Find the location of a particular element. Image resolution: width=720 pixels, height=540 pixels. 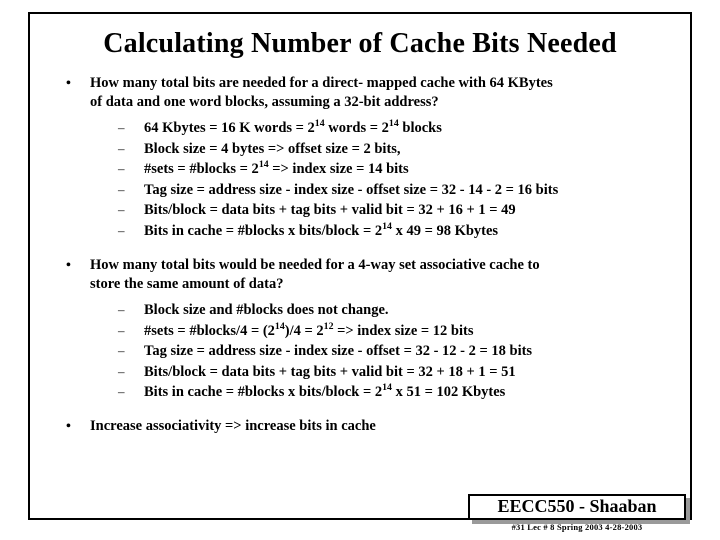

sub-item-text: Block size and #blocks does not change. is located at coordinates (266, 310).